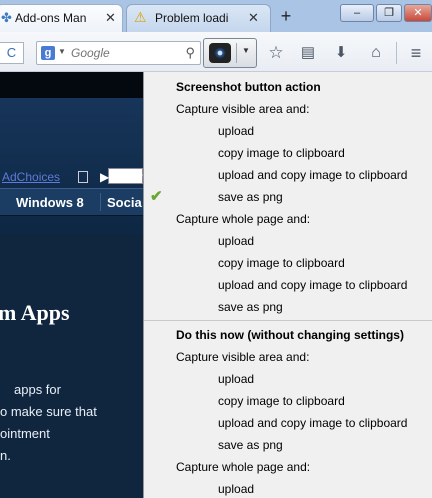 This screenshot has height=498, width=432. Describe the element at coordinates (51, 18) in the screenshot. I see `tab-title: Add-ons Man` at that location.